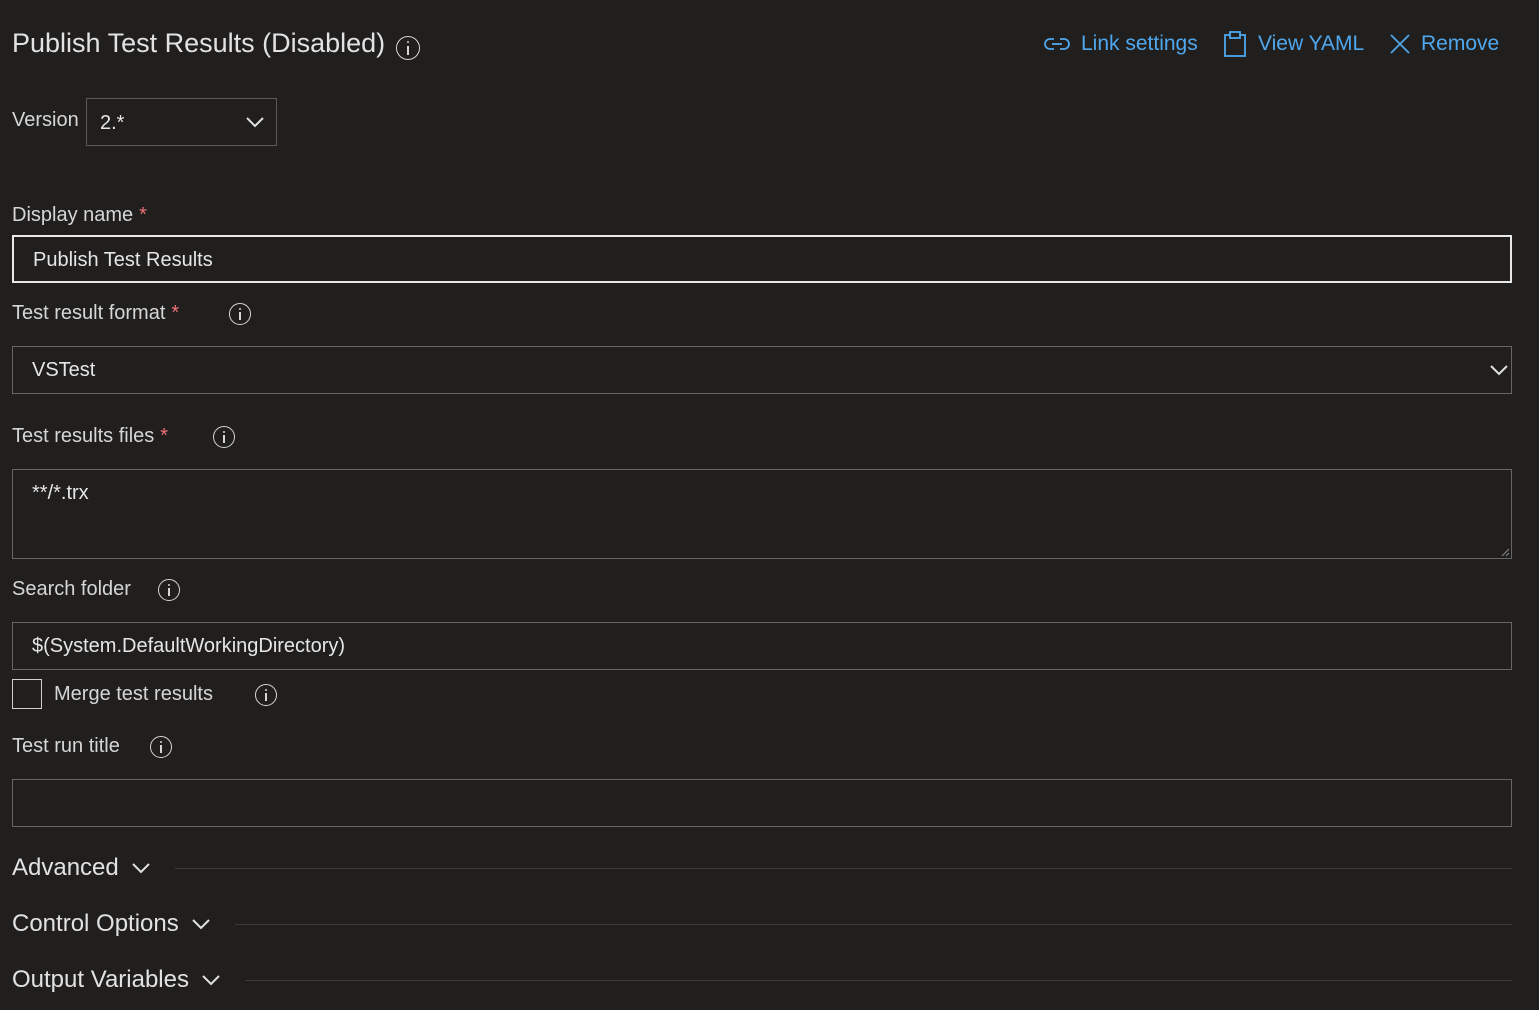 The height and width of the screenshot is (1010, 1539). I want to click on advanced-section-header: Advanced, so click(762, 868).